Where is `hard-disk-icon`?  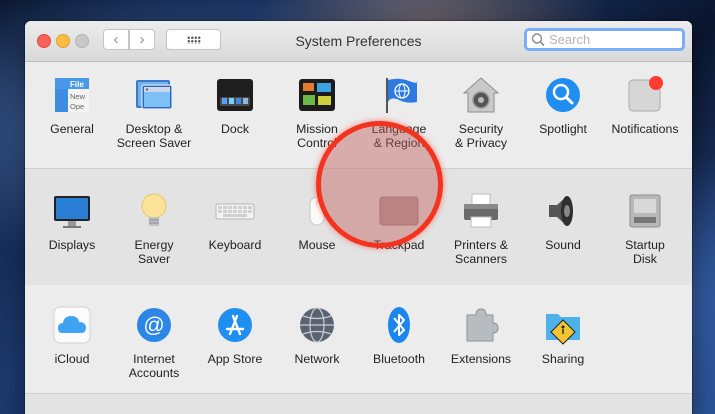
hard-disk-icon is located at coordinates (645, 211).